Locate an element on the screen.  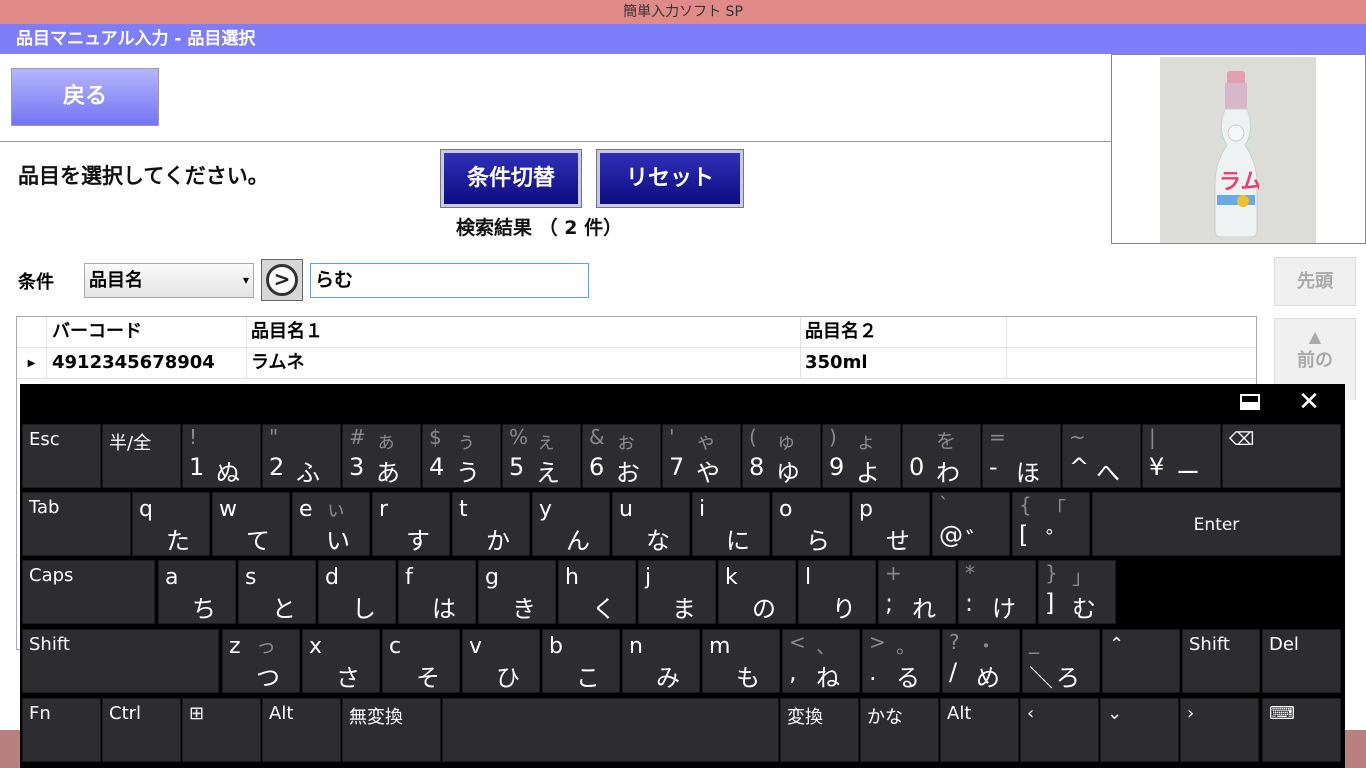
key-[: {「 [゜ is located at coordinates (1051, 524).